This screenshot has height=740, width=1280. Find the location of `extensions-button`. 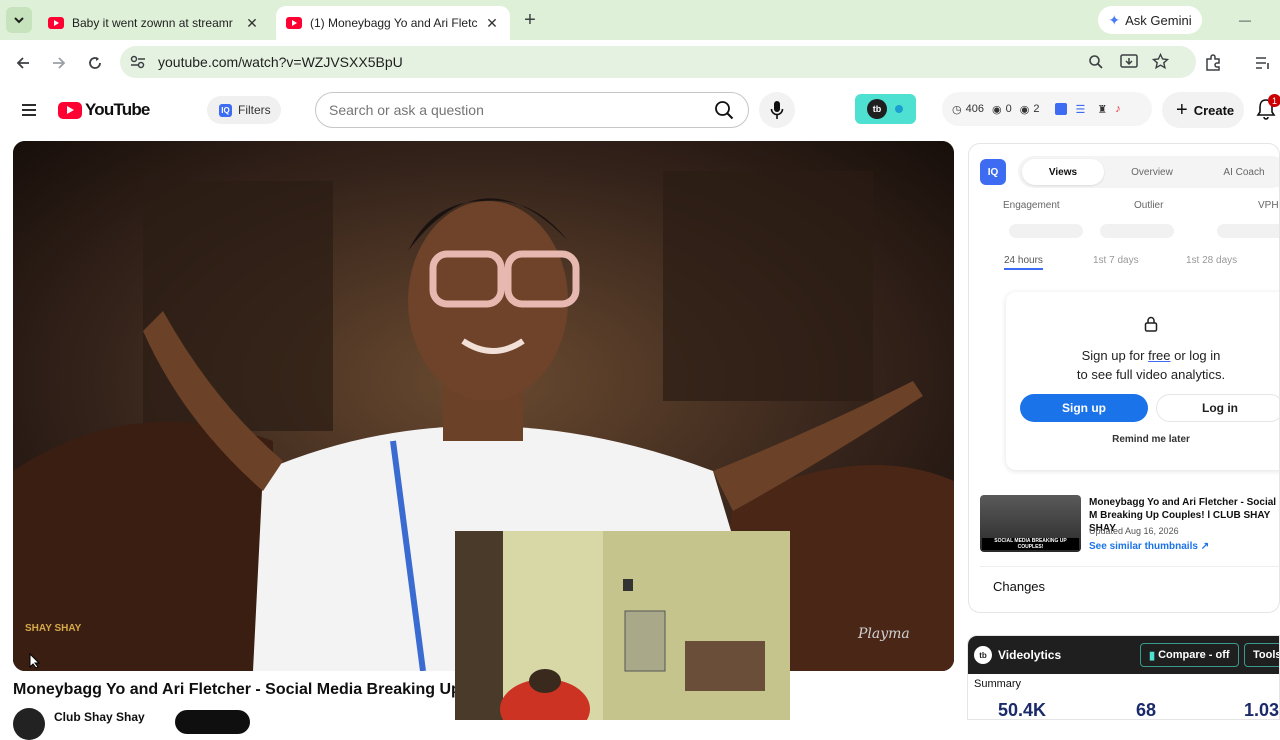

extensions-button is located at coordinates (1213, 63).